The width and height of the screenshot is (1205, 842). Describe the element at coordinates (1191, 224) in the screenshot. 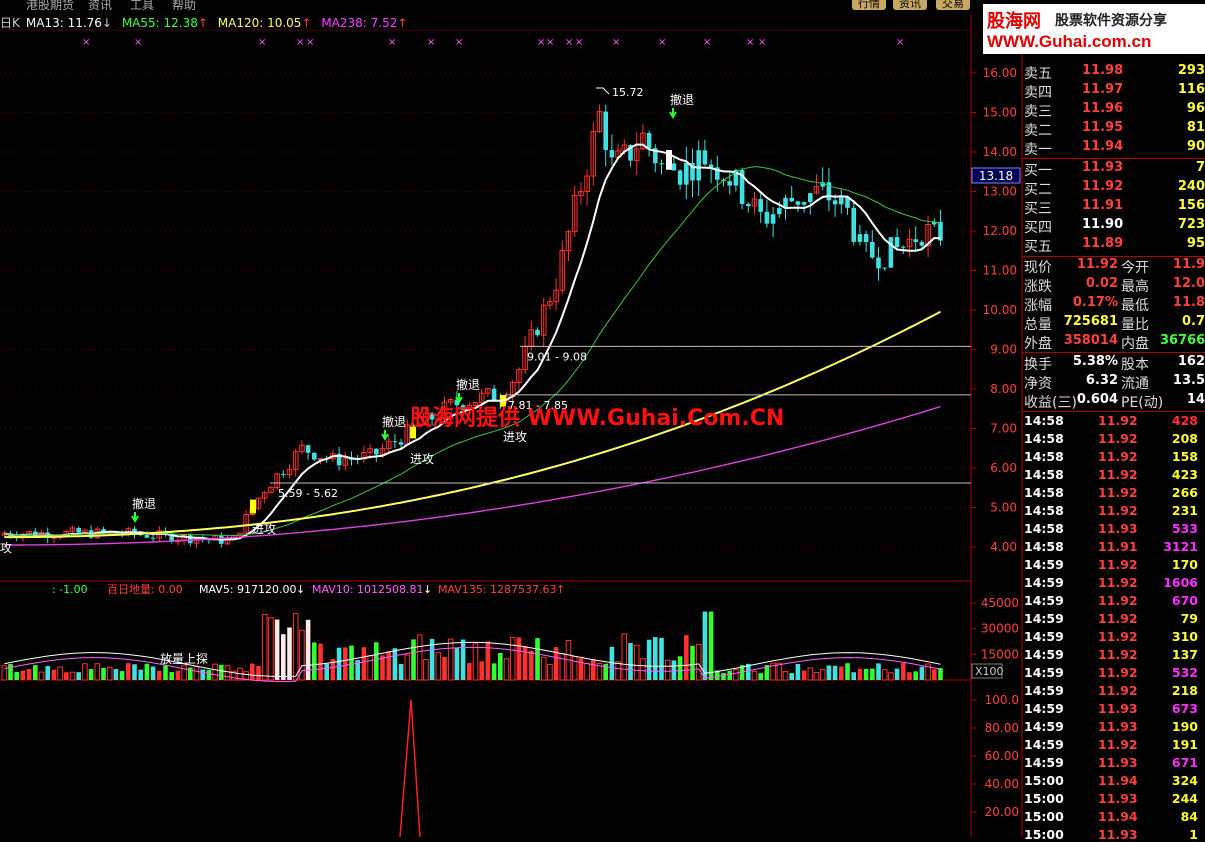

I see `bid-volume: 723` at that location.